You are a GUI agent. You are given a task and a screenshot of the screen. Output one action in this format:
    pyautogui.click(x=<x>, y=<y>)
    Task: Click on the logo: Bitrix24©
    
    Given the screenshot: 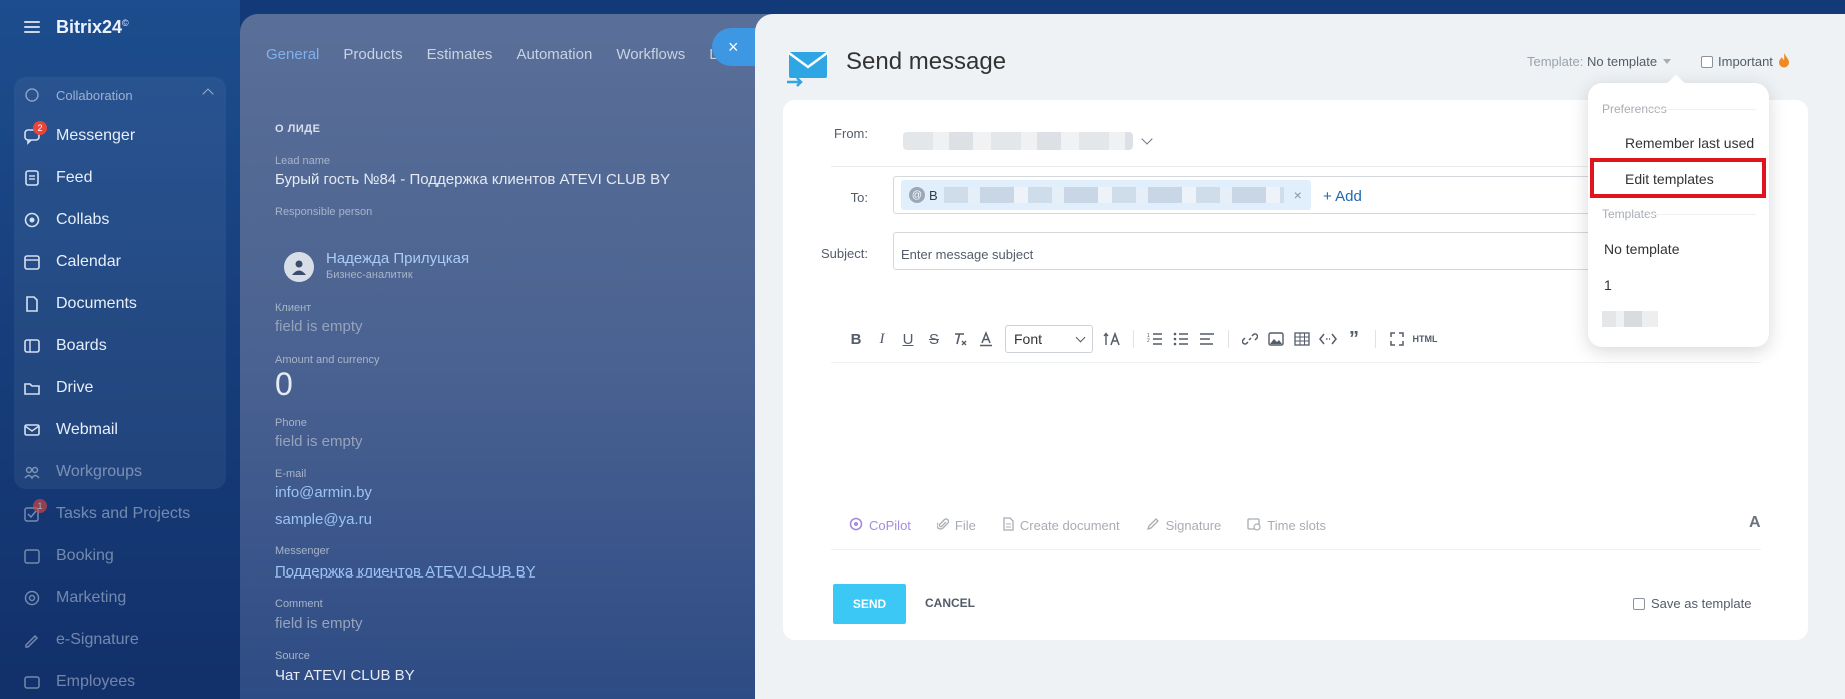 What is the action you would take?
    pyautogui.click(x=92, y=27)
    